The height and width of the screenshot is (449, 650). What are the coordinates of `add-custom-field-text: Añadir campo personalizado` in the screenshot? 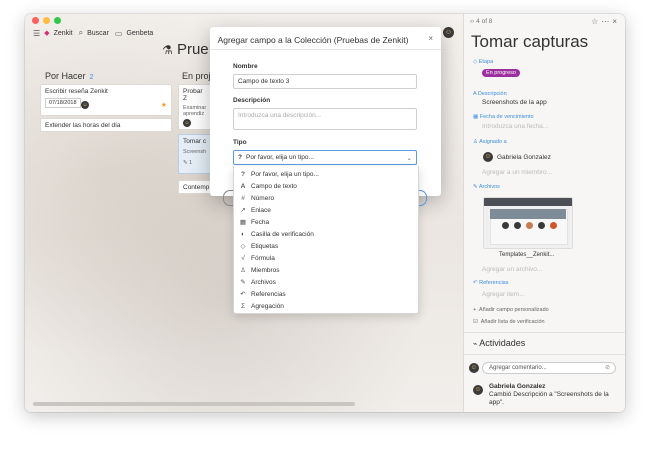 It's located at (513, 310).